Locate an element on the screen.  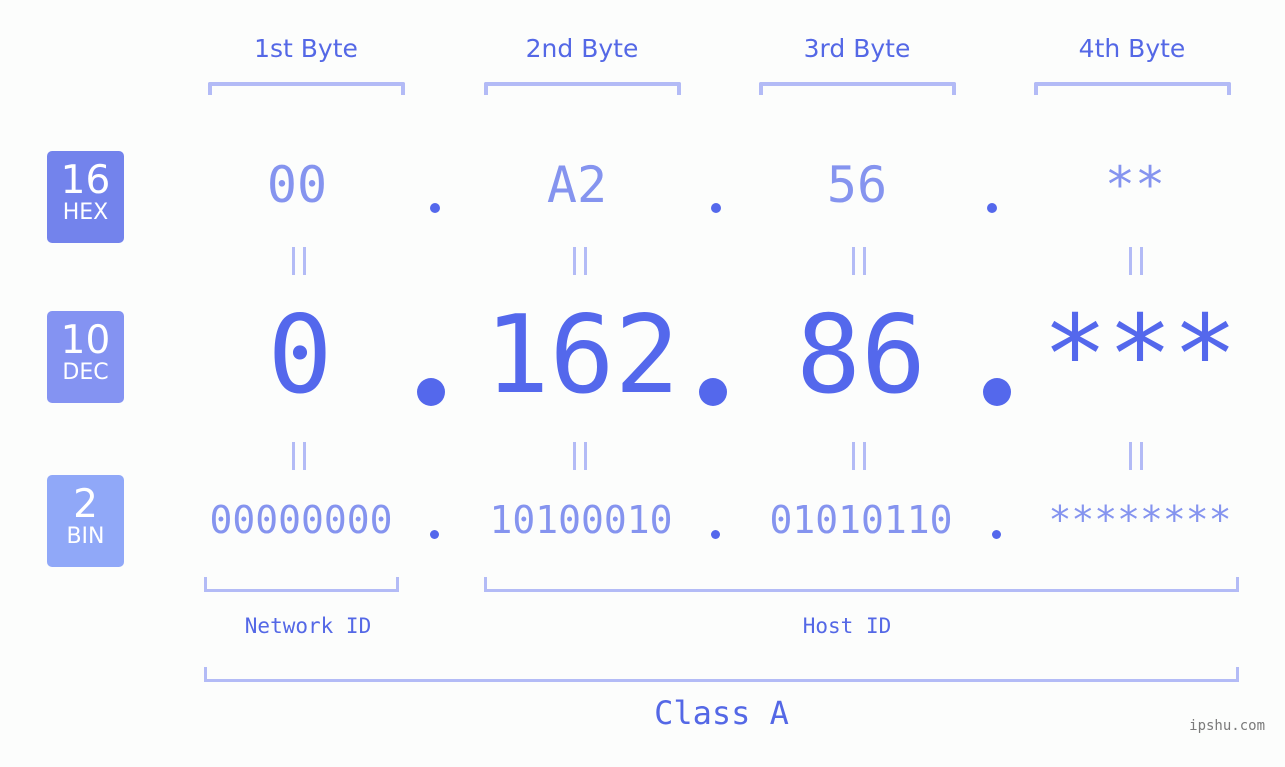
class-label: Class A is located at coordinates (721, 713).